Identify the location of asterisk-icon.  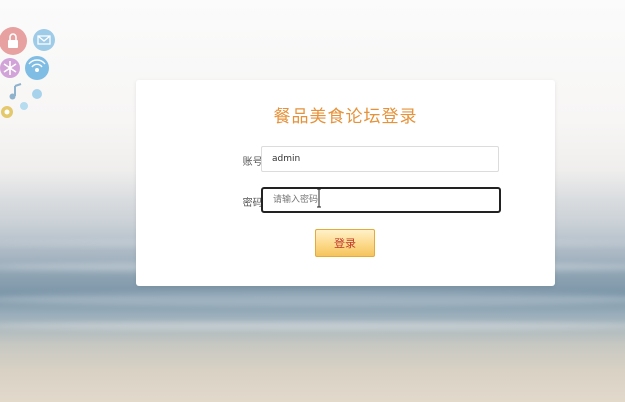
(10, 68).